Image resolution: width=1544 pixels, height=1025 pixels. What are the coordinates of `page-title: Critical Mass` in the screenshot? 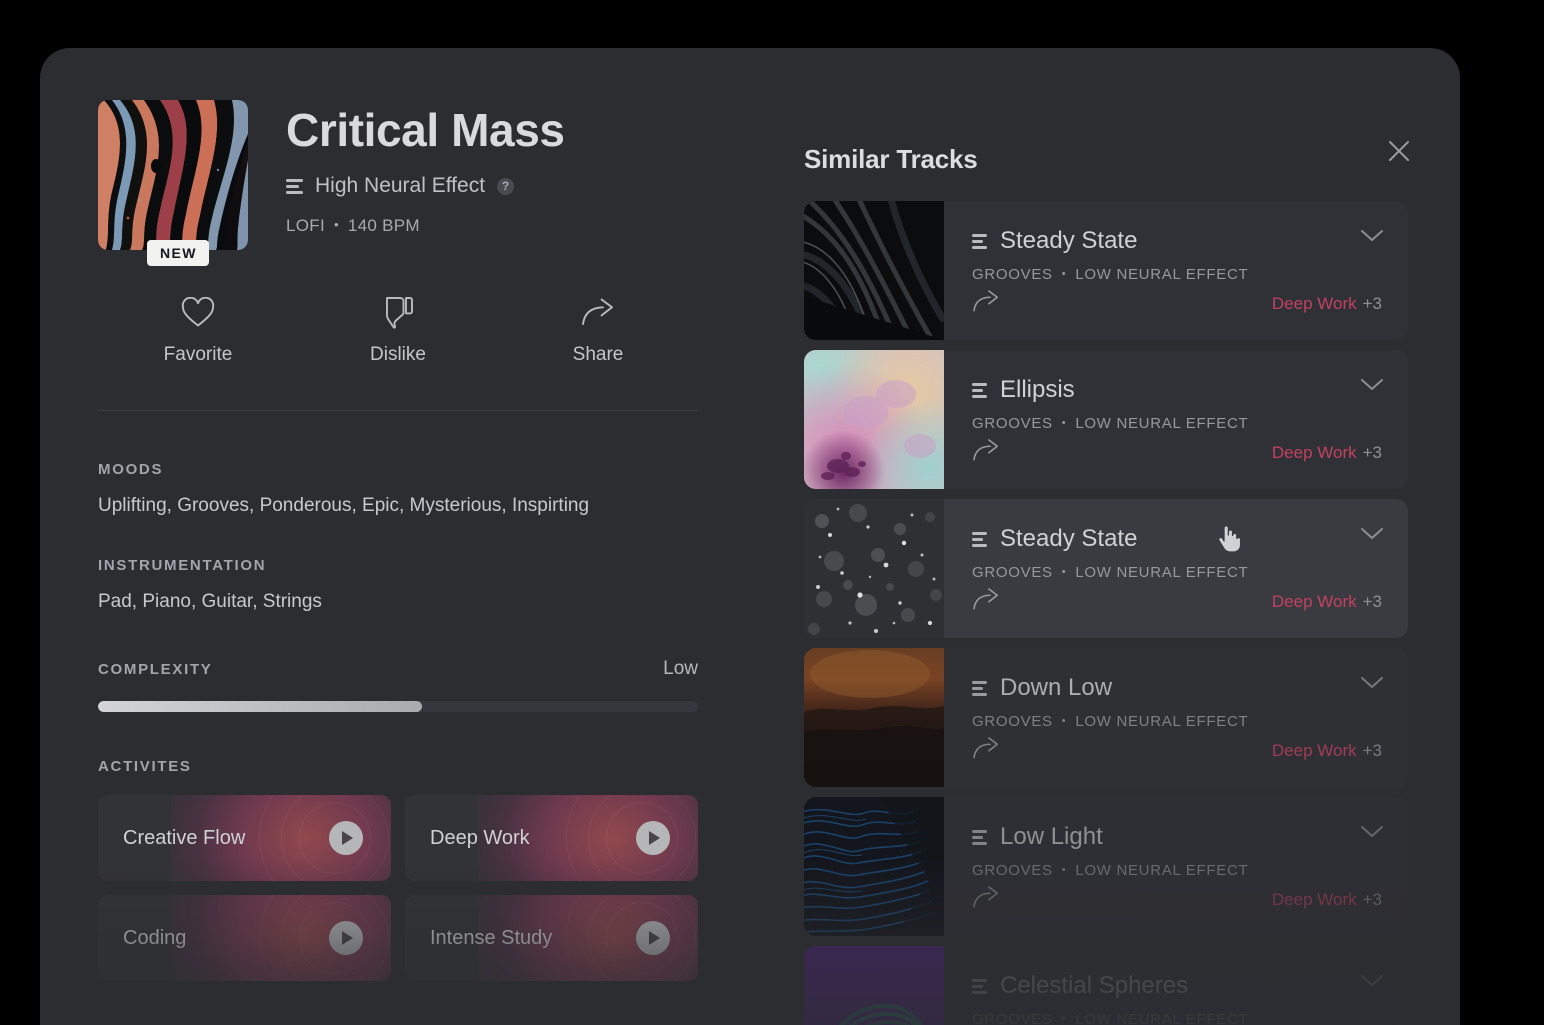 It's located at (425, 130).